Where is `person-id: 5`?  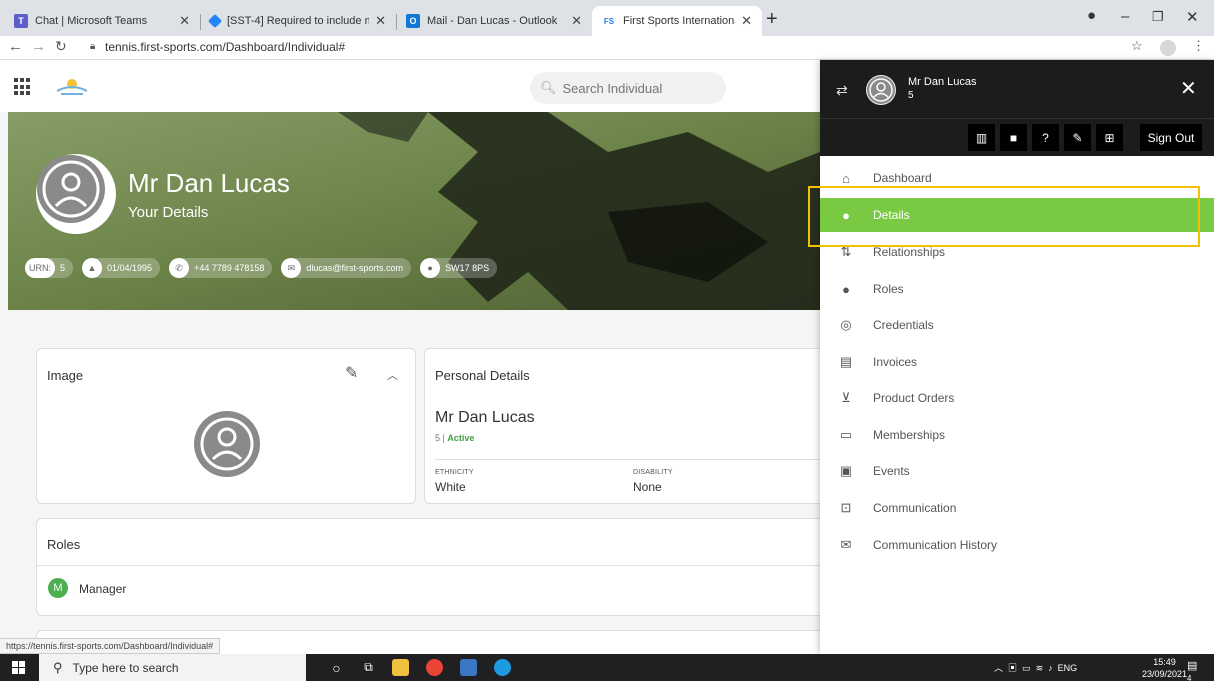
person-id: 5 is located at coordinates (438, 438).